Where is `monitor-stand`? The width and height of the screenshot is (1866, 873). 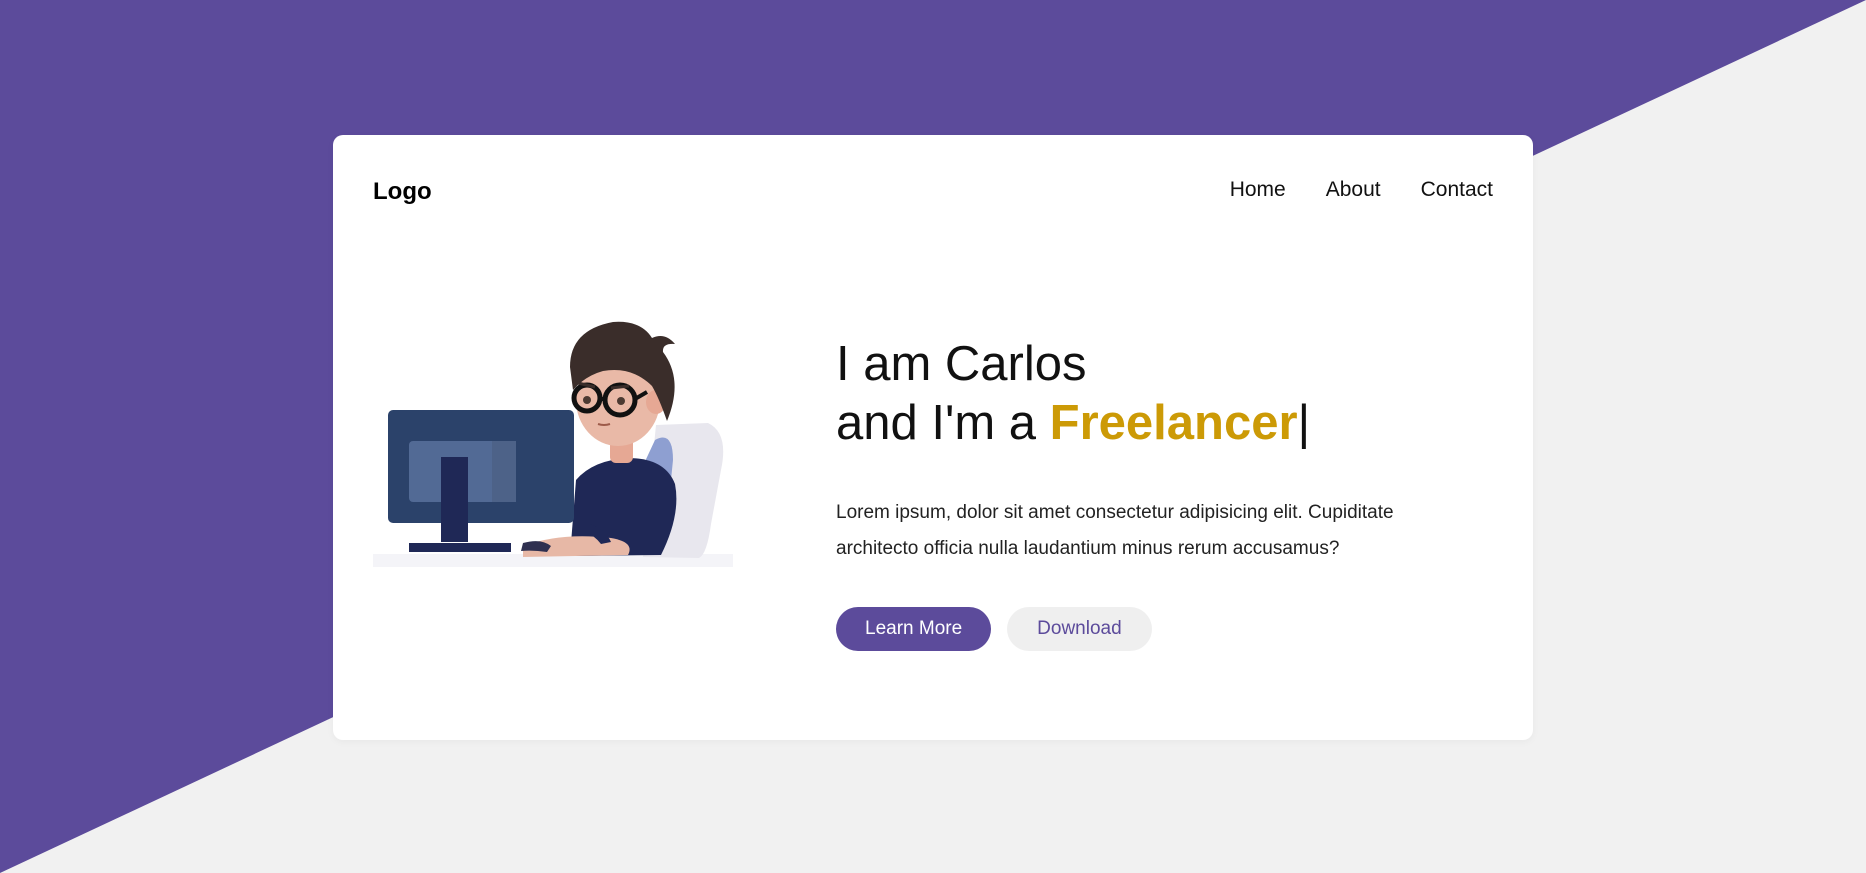
monitor-stand is located at coordinates (454, 499).